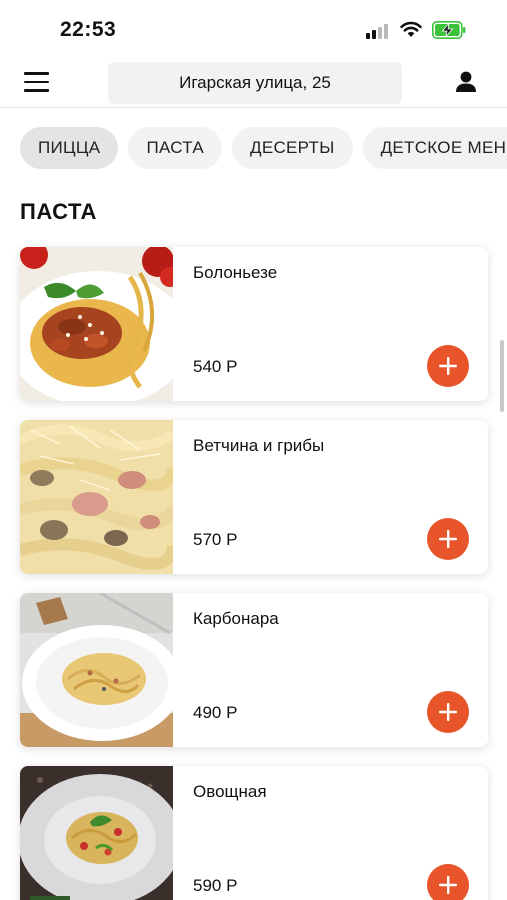  What do you see at coordinates (292, 148) in the screenshot?
I see `category-chip-desserts: ДЕСЕРТЫ` at bounding box center [292, 148].